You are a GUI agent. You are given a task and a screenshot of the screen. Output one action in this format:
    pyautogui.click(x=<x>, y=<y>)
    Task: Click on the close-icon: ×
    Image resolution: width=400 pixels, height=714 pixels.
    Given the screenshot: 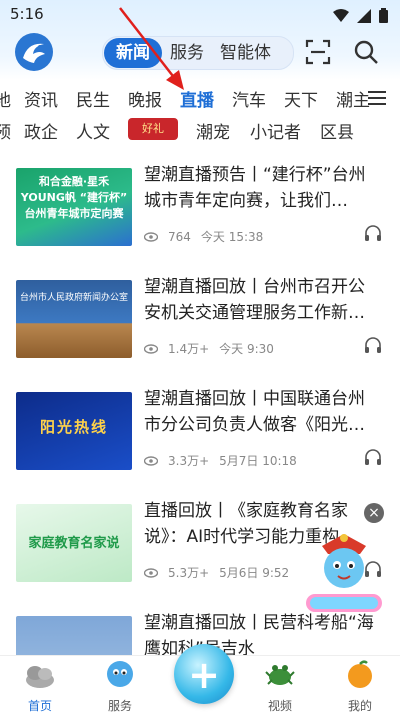 What is the action you would take?
    pyautogui.click(x=374, y=513)
    